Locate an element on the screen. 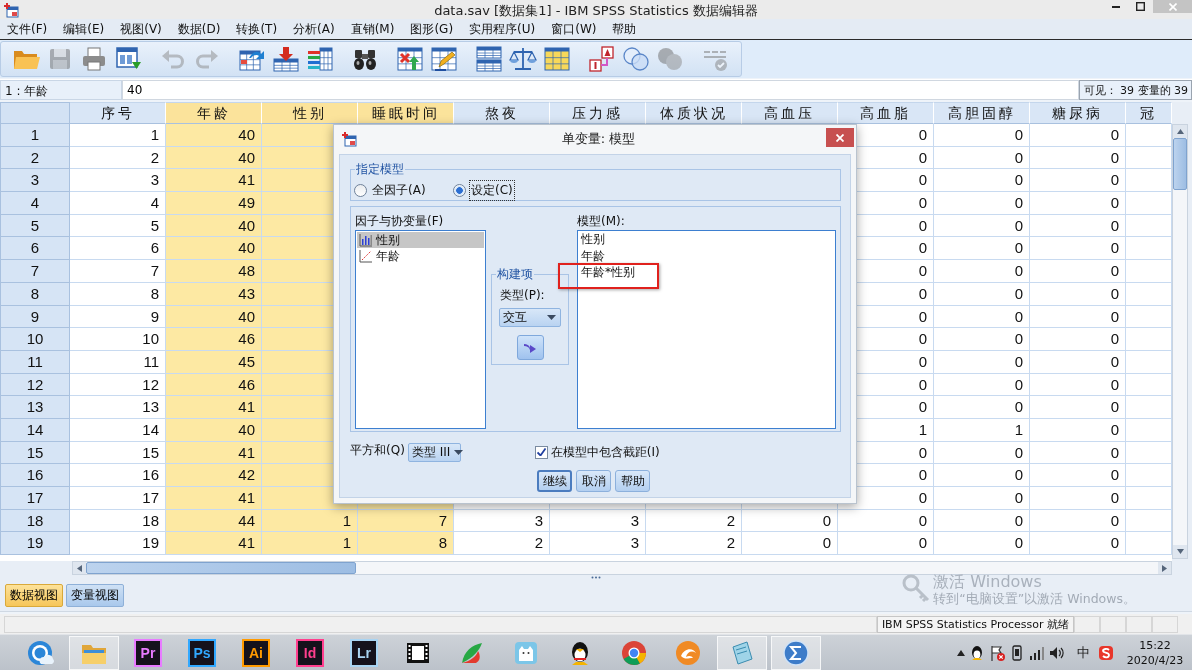 This screenshot has height=670, width=1192. table-cell: 6 is located at coordinates (118, 249).